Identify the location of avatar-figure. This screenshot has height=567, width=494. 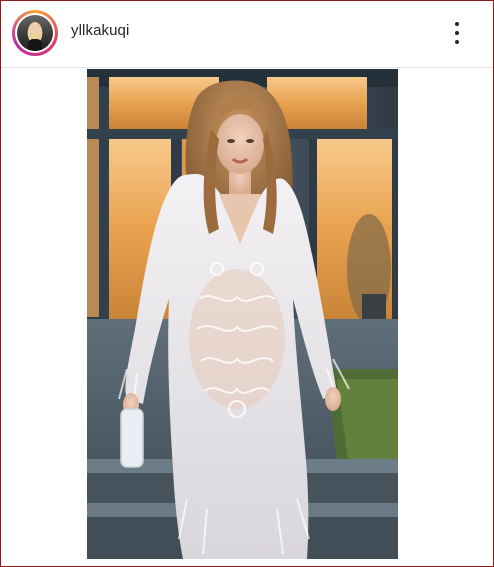
(35, 45).